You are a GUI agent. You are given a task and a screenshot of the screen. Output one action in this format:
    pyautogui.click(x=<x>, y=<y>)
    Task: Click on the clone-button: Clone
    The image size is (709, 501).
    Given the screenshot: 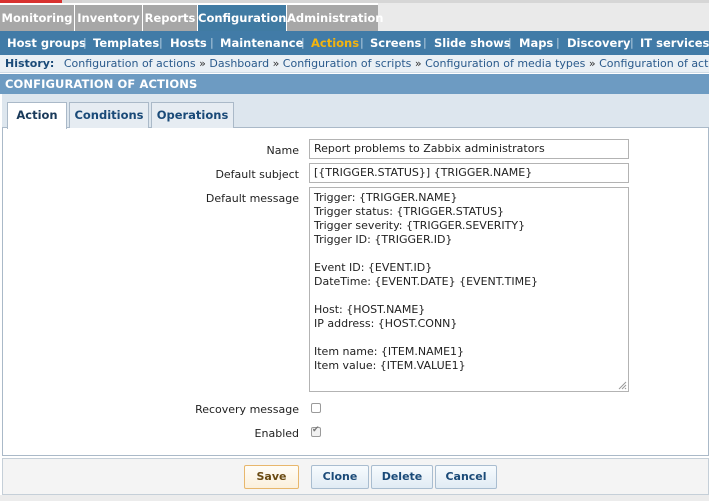 What is the action you would take?
    pyautogui.click(x=340, y=477)
    